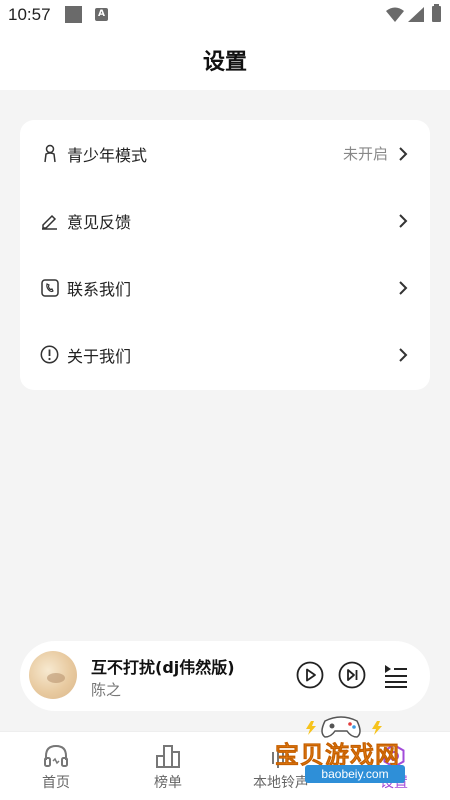  Describe the element at coordinates (168, 756) in the screenshot. I see `chart-icon` at that location.